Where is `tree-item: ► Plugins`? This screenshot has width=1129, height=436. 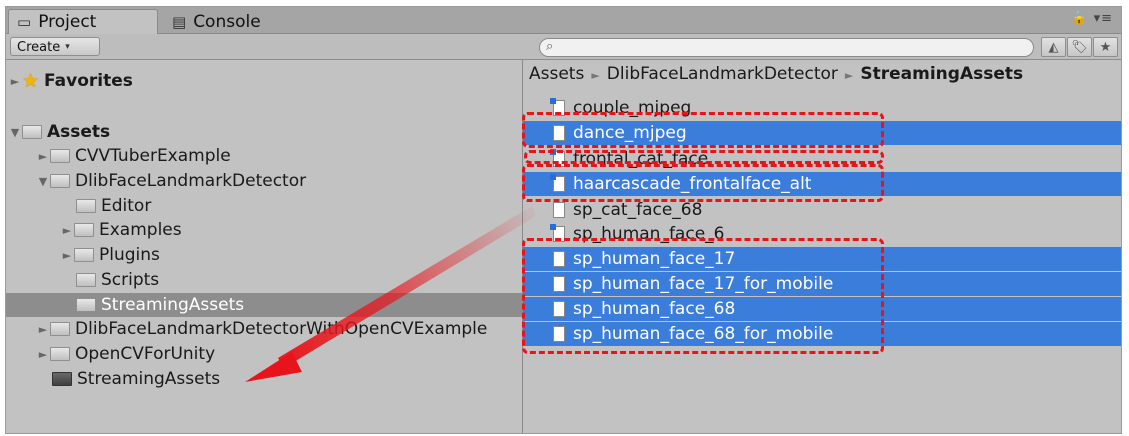
tree-item: ► Plugins is located at coordinates (110, 255).